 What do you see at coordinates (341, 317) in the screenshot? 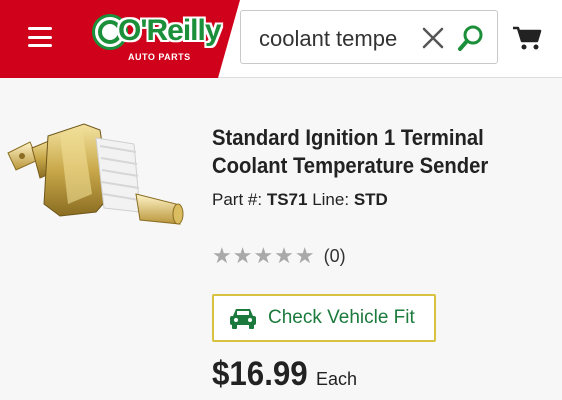
I see `check-vehicle-fit-label: Check Vehicle Fit` at bounding box center [341, 317].